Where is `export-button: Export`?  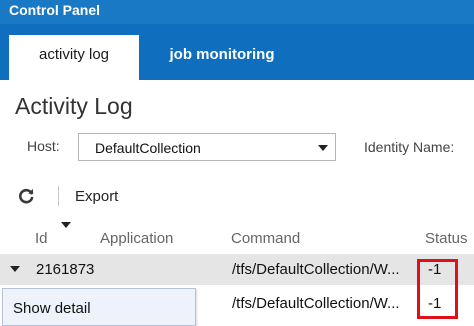
export-button: Export is located at coordinates (96, 196).